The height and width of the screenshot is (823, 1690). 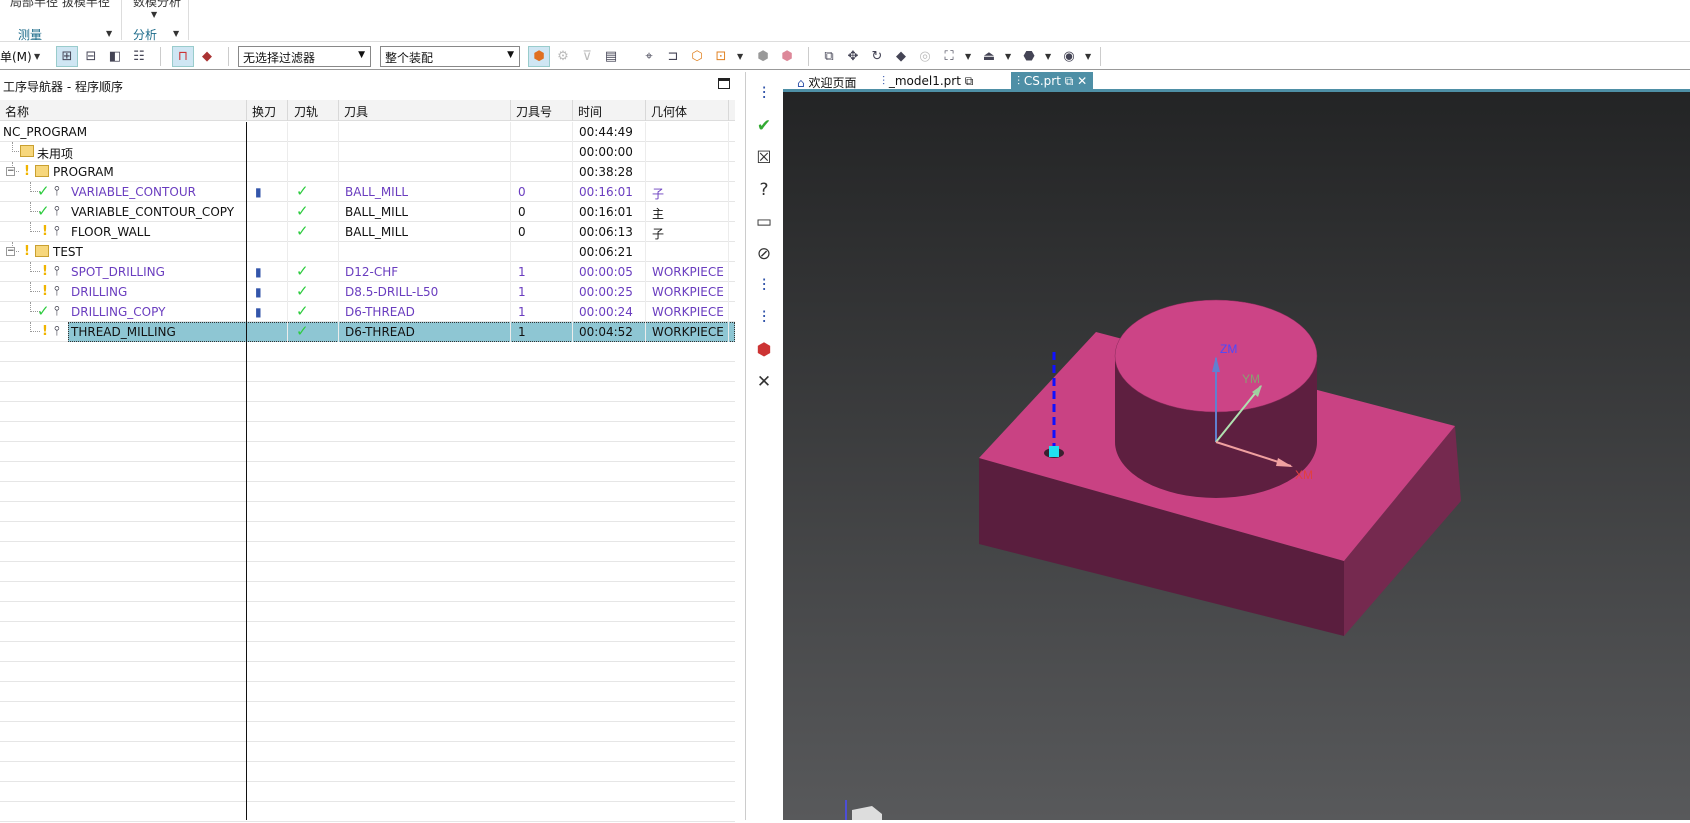 I want to click on section-box-icon: ⬢, so click(x=787, y=56).